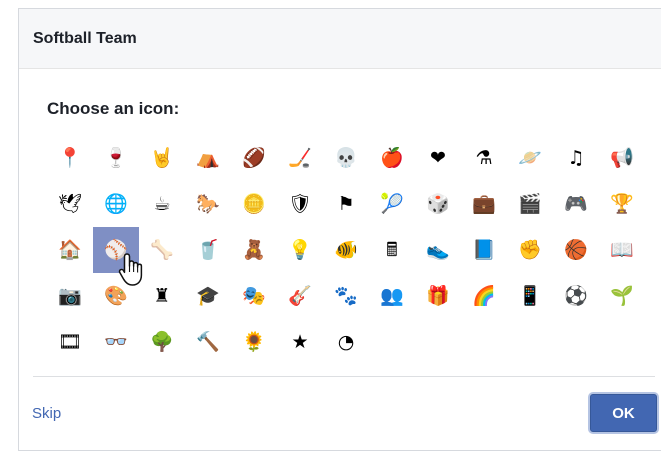  I want to click on camera-icon: 📷, so click(70, 296).